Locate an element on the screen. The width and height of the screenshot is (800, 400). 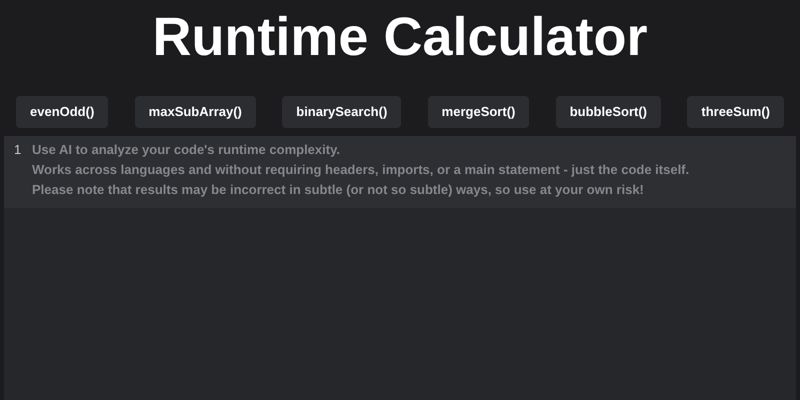
placeholder-text: Use AI to analyze your code's runtime complexity. is located at coordinates (186, 150).